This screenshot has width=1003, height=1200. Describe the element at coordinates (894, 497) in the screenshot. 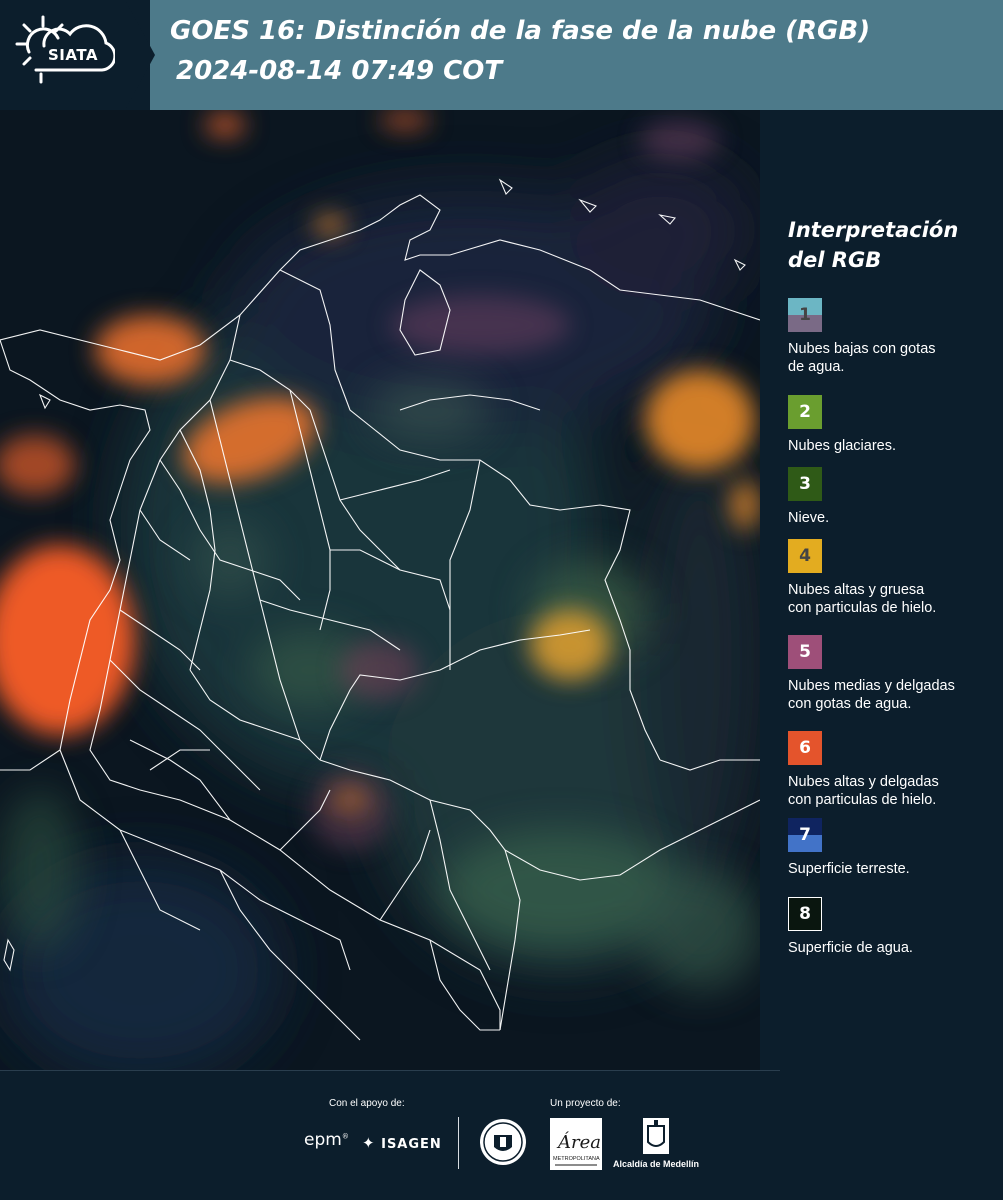

I see `legend-item-3: 3 Nieve.` at that location.